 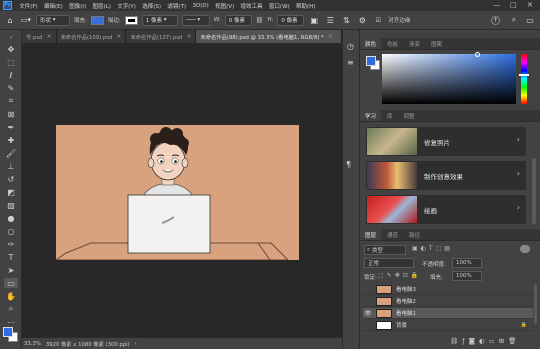 What do you see at coordinates (449, 78) in the screenshot?
I see `color-field` at bounding box center [449, 78].